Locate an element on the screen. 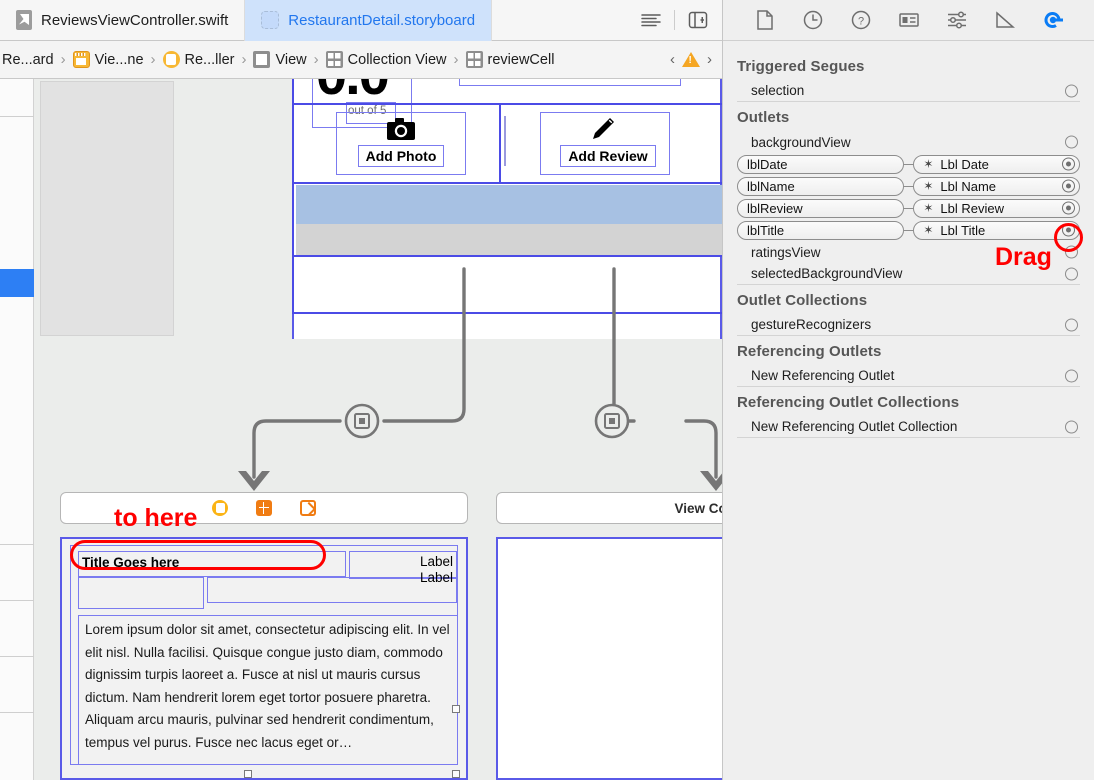  section-title-outlet-collections: Outlet Collections is located at coordinates (802, 300).